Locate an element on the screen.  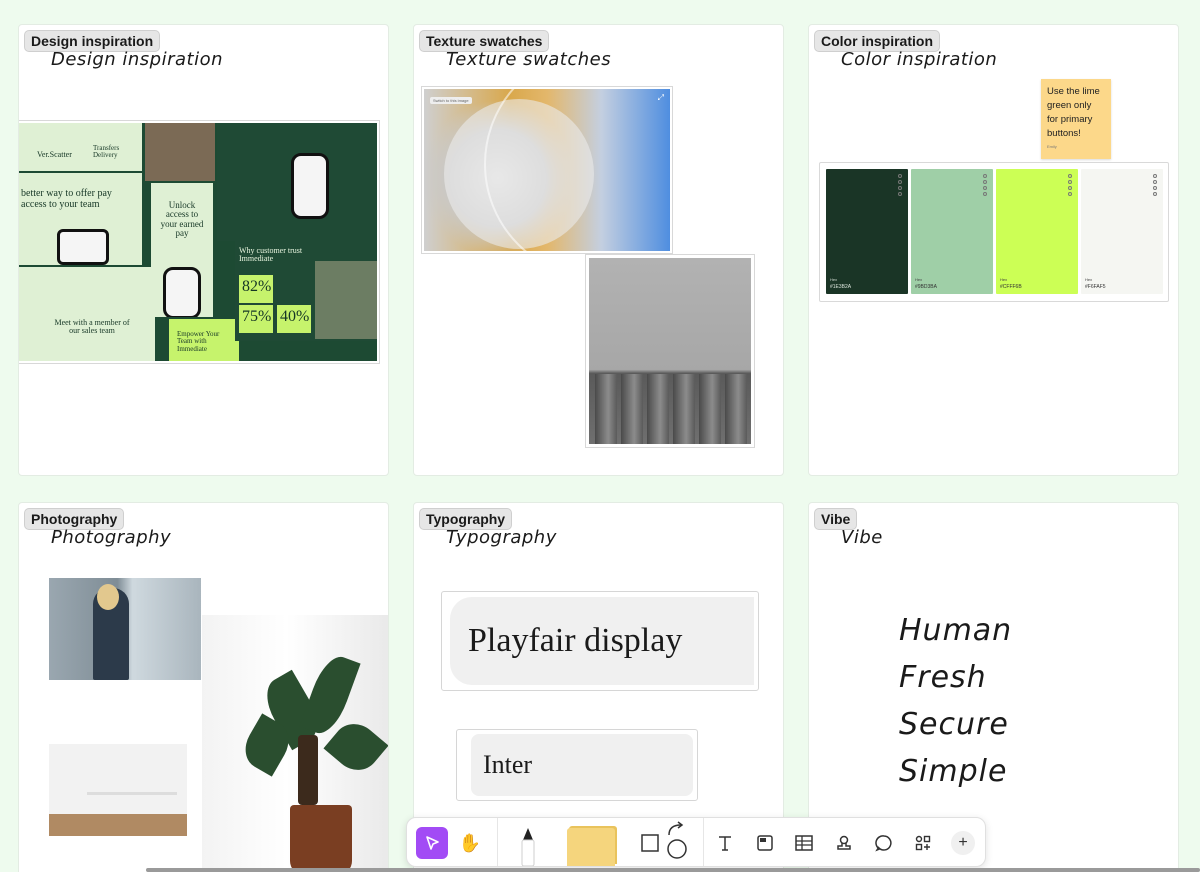
font-sample-text: Playfair display is located at coordinates (602, 641).